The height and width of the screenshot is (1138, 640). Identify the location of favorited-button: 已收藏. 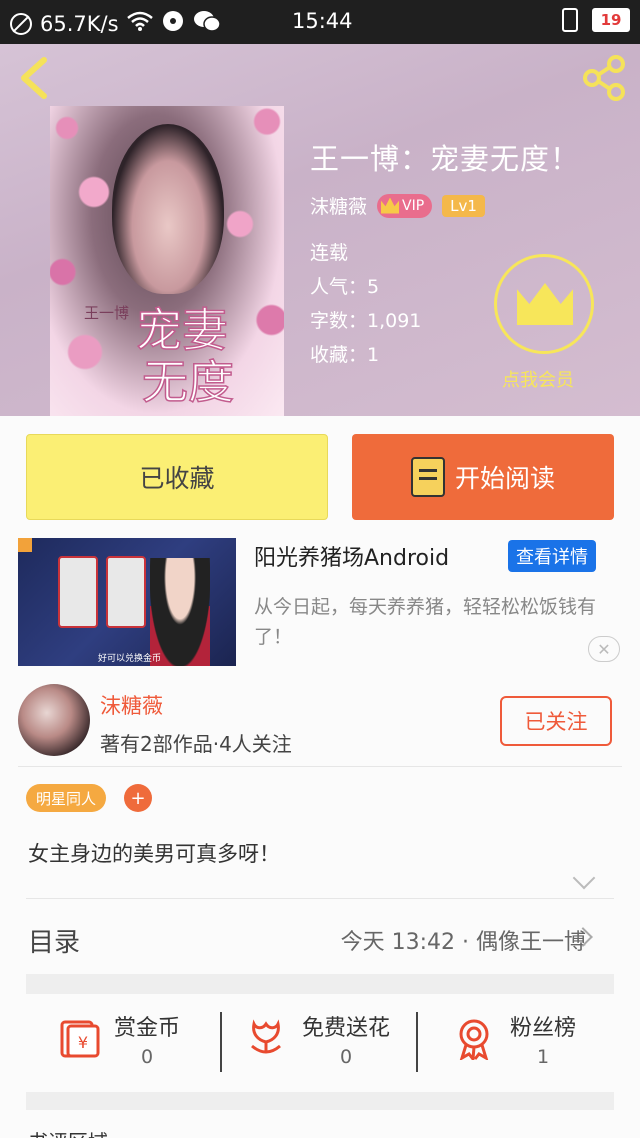
(177, 477).